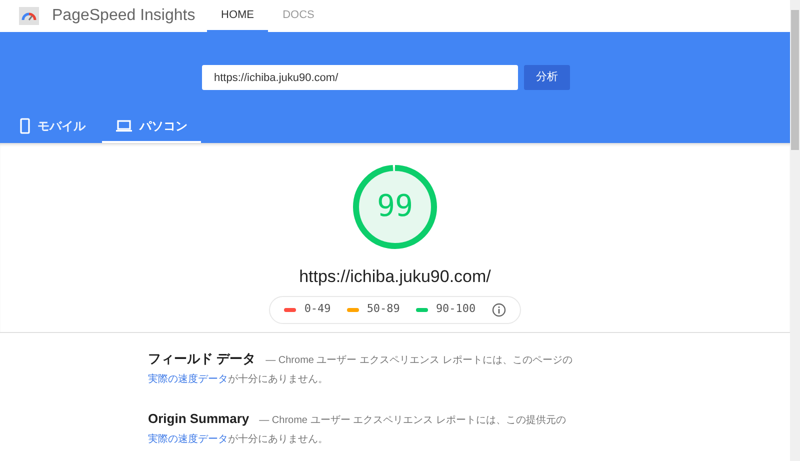 The width and height of the screenshot is (800, 461). I want to click on legend-label: 0-49, so click(317, 309).